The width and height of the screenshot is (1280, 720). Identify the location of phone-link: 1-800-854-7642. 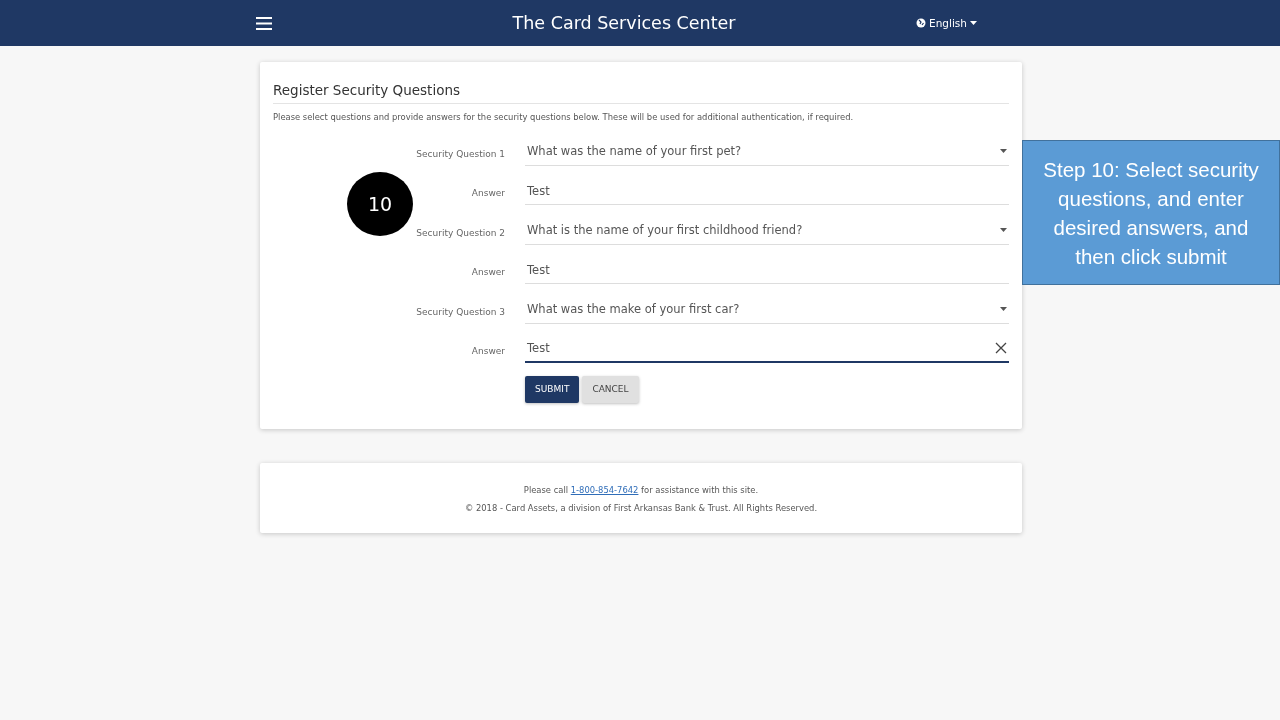
(604, 489).